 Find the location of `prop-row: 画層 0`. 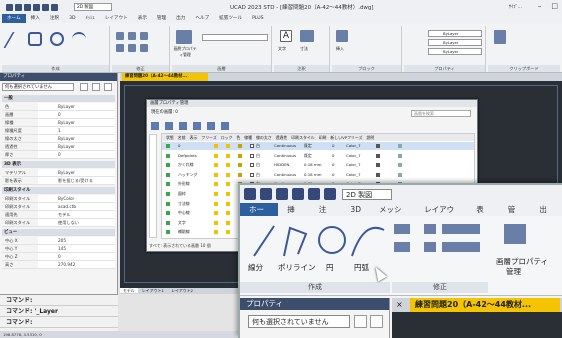

prop-row: 画層 0 is located at coordinates (58, 115).